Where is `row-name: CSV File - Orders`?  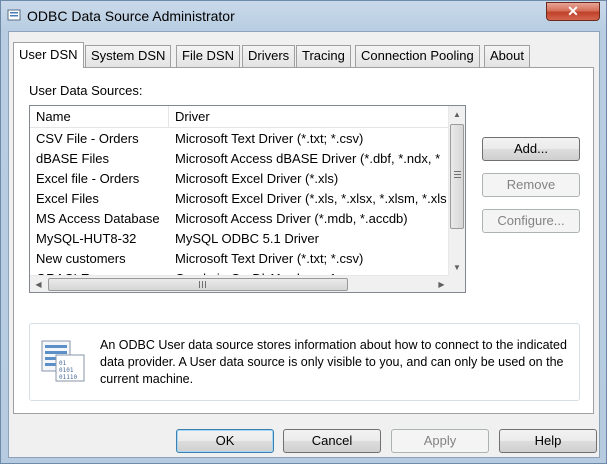
row-name: CSV File - Orders is located at coordinates (87, 138).